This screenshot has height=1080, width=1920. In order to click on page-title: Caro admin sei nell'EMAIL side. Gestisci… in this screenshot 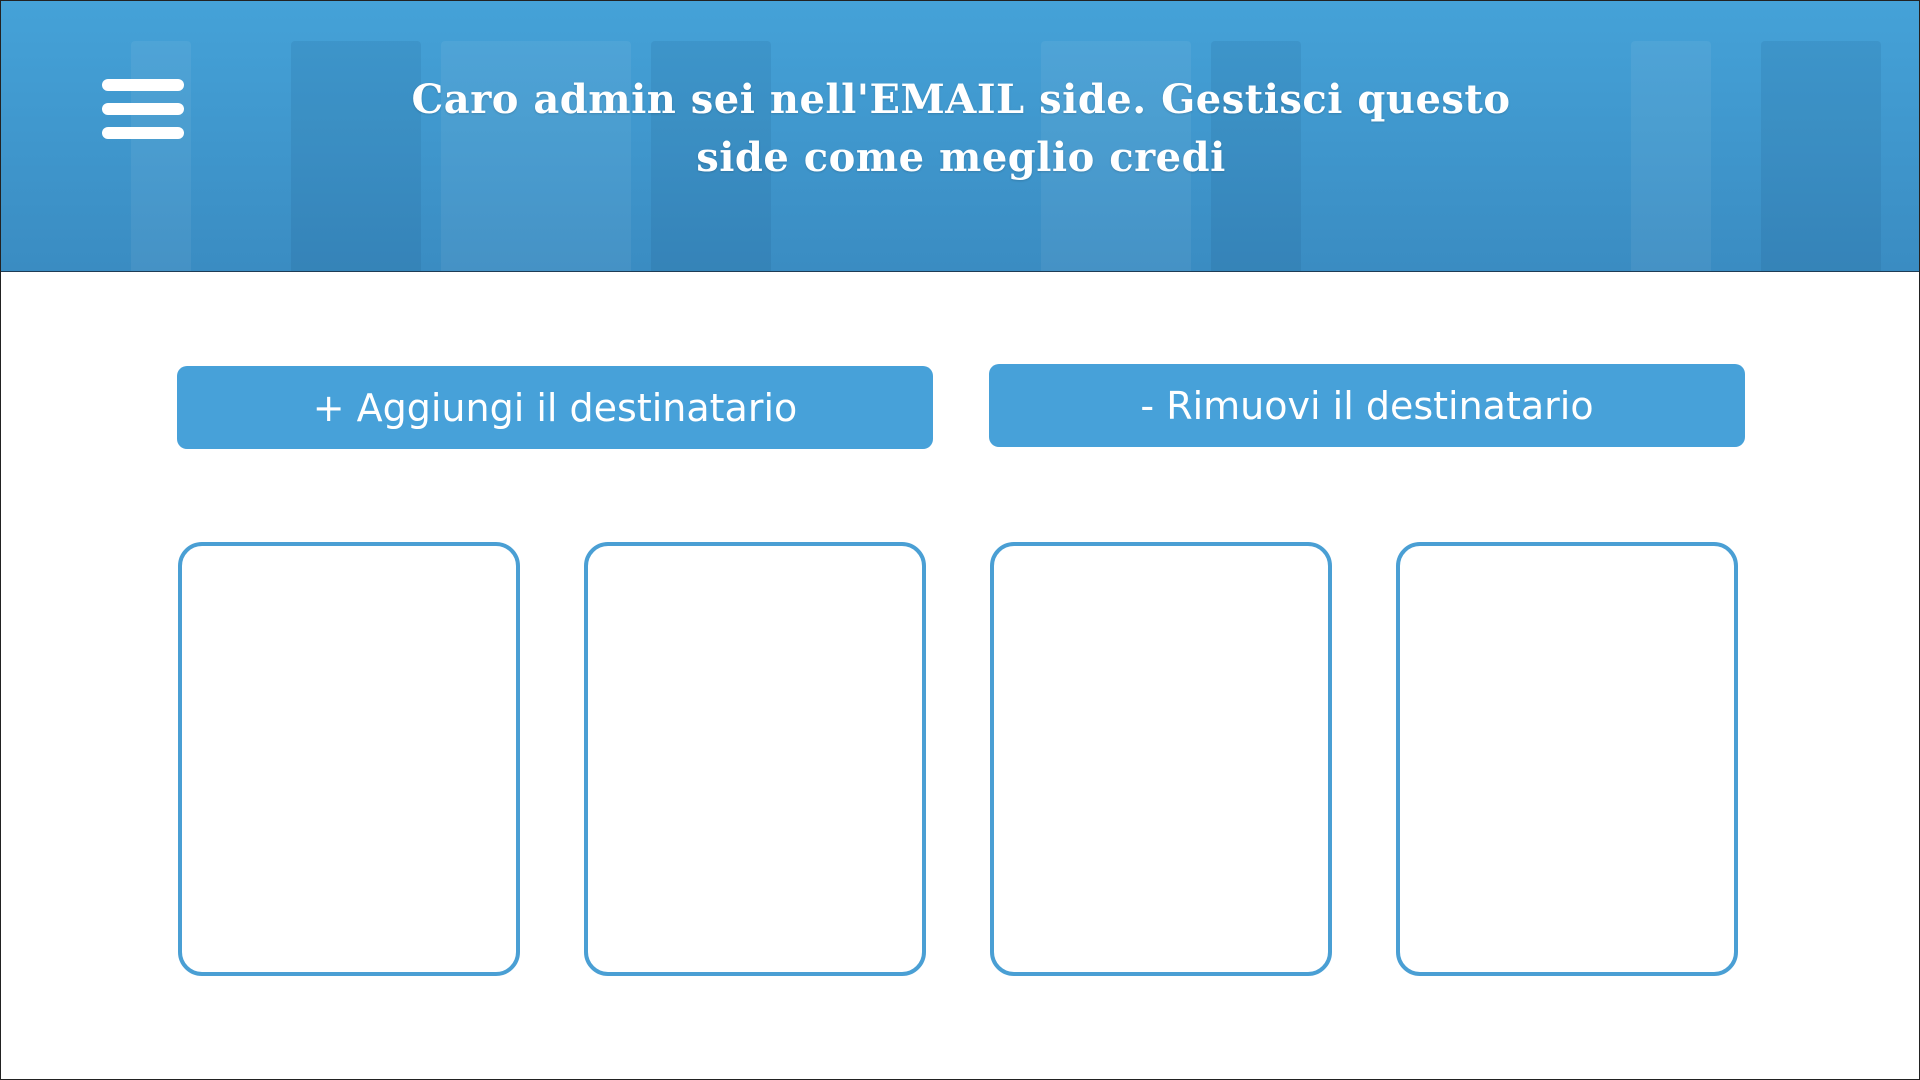, I will do `click(961, 128)`.